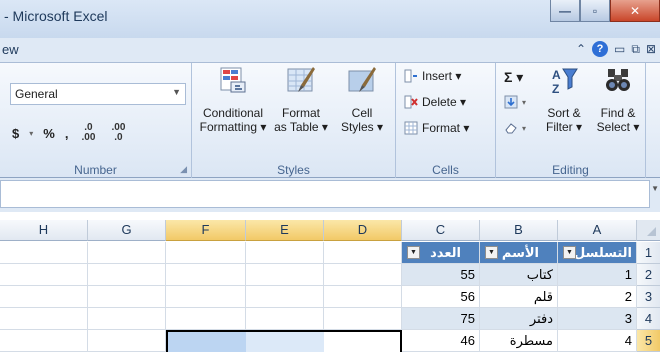 Image resolution: width=660 pixels, height=352 pixels. What do you see at coordinates (515, 102) in the screenshot?
I see `fill-button: ▾` at bounding box center [515, 102].